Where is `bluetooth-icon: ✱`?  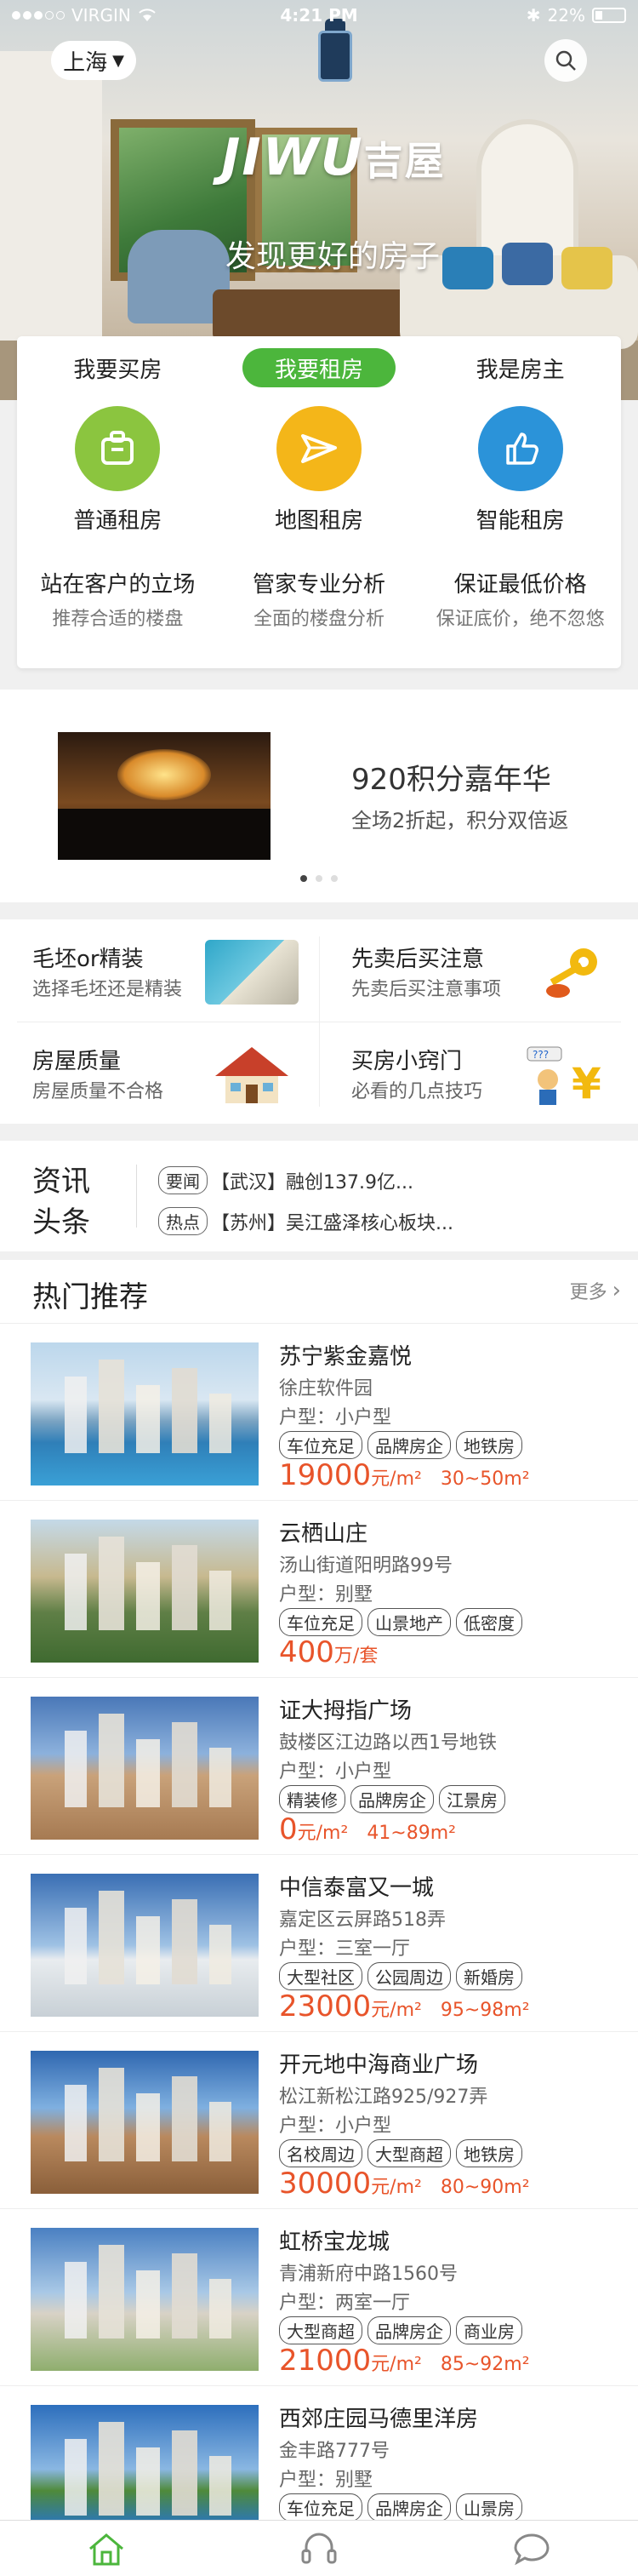 bluetooth-icon: ✱ is located at coordinates (533, 16).